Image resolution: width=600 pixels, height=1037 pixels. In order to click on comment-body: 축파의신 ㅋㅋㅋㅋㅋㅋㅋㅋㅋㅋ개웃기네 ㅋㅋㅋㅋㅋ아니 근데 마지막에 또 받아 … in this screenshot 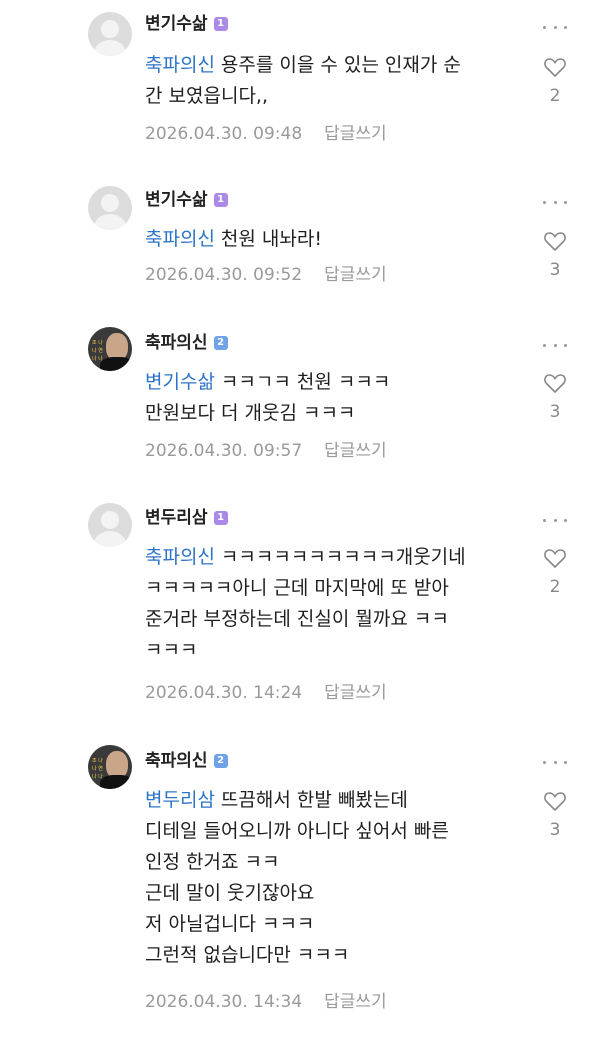, I will do `click(330, 604)`.